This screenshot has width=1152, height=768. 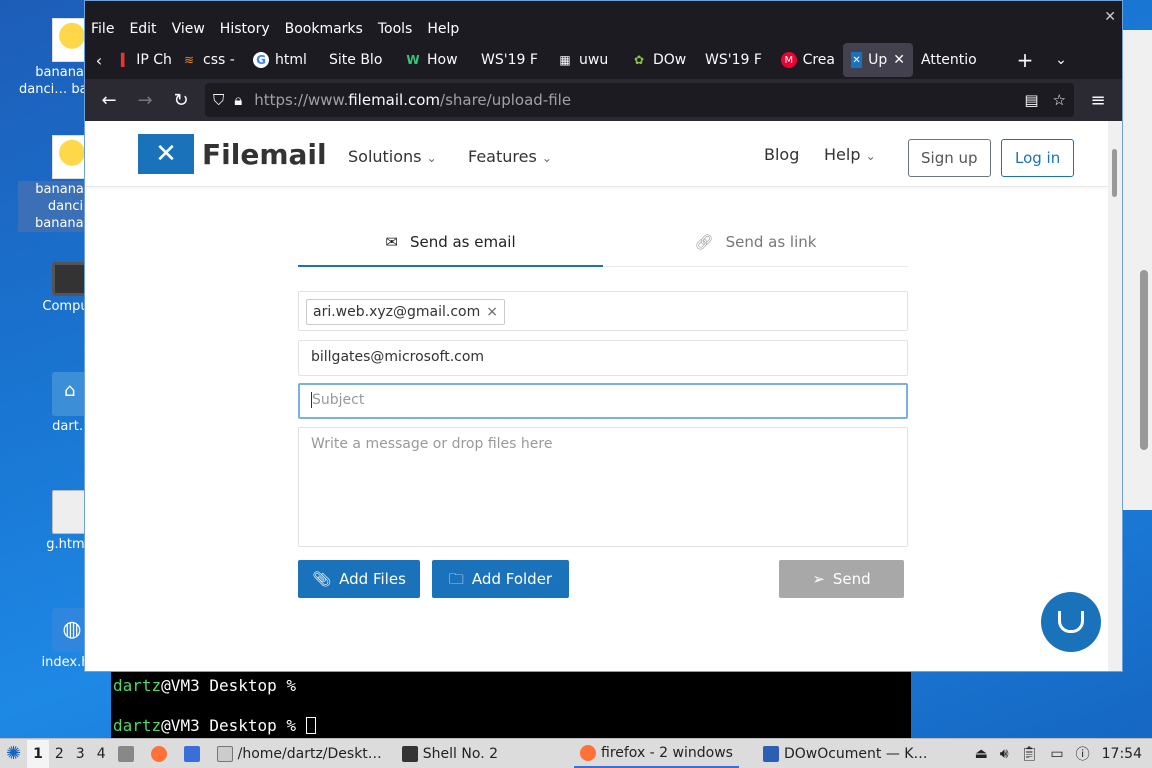 I want to click on tab-send-as-link: 🔗︎ Send as link, so click(x=755, y=242).